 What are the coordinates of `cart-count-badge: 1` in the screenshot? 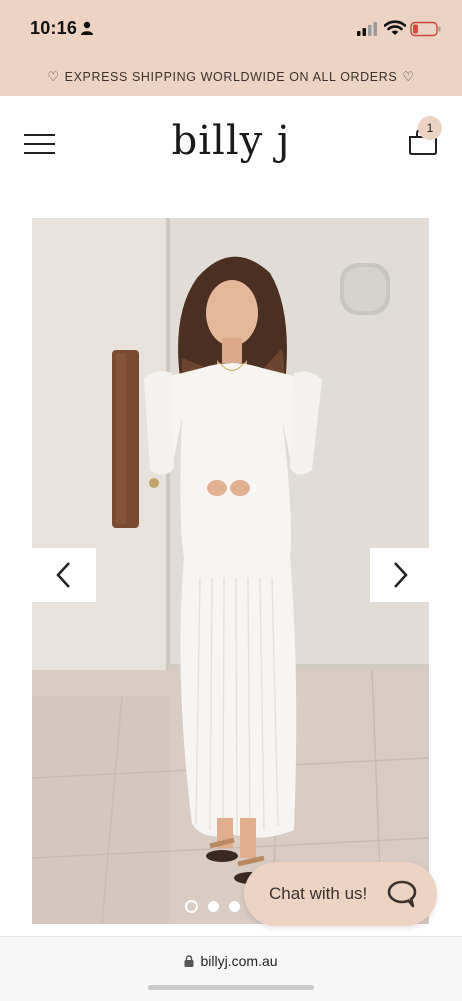 It's located at (430, 128).